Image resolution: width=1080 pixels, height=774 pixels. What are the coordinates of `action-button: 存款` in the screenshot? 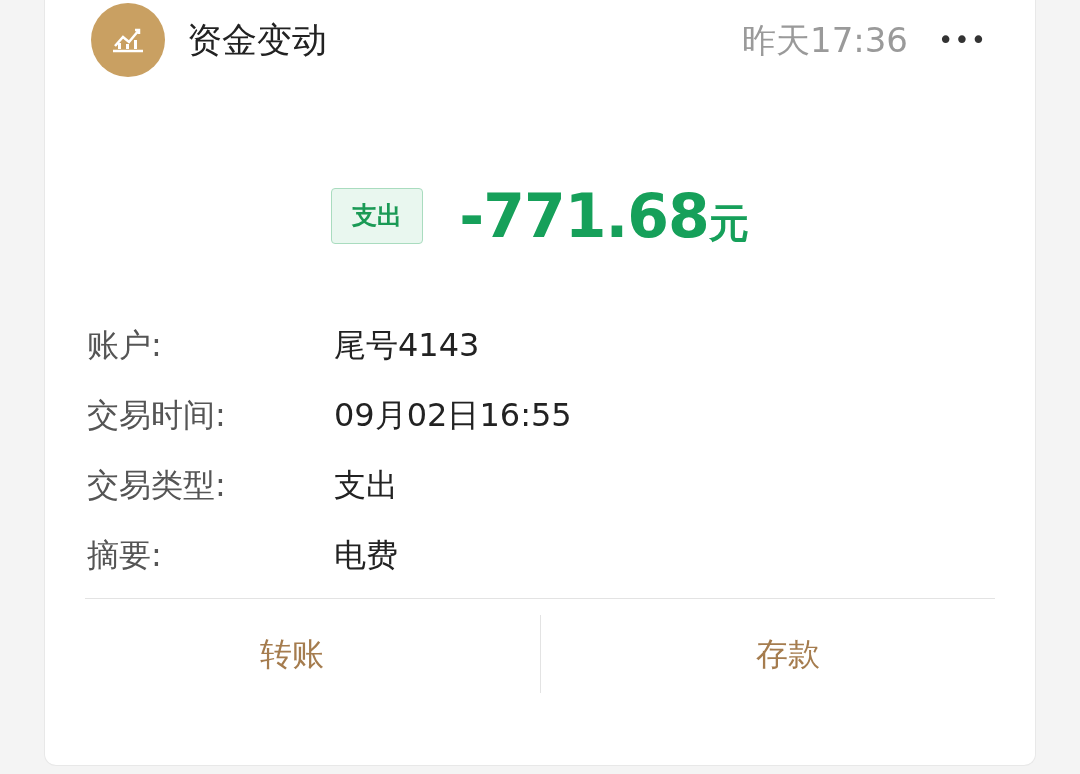 It's located at (787, 654).